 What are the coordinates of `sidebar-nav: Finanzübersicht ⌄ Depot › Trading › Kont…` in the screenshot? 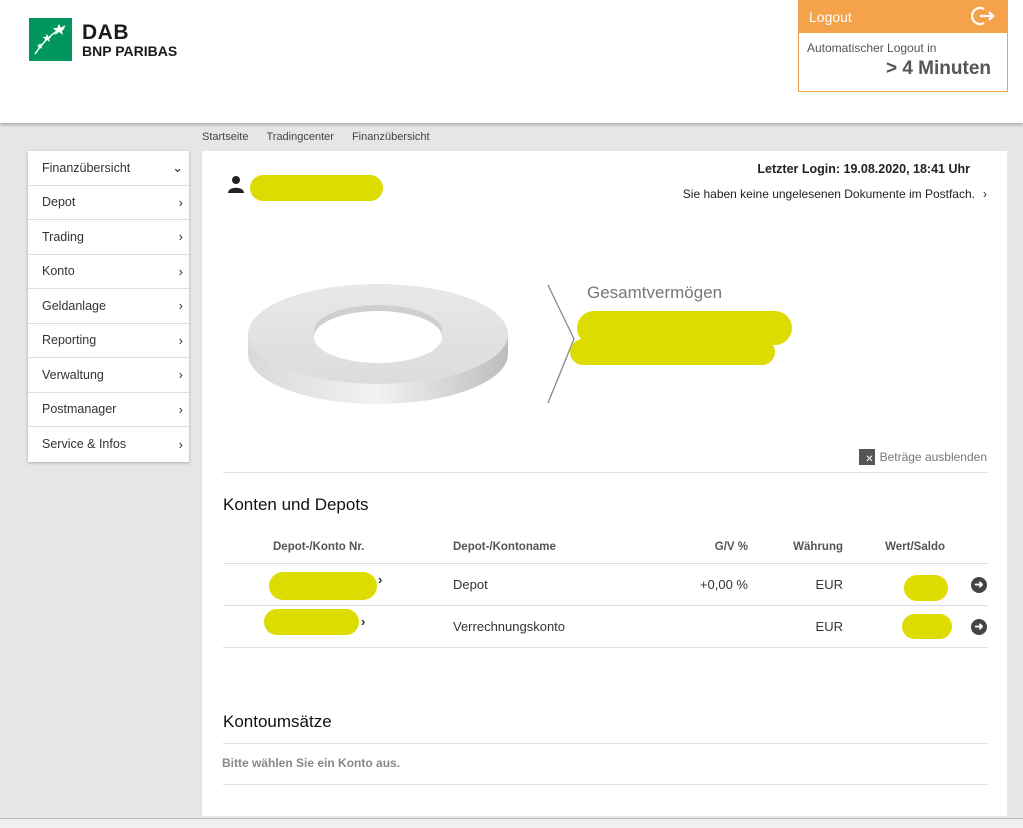 It's located at (108, 306).